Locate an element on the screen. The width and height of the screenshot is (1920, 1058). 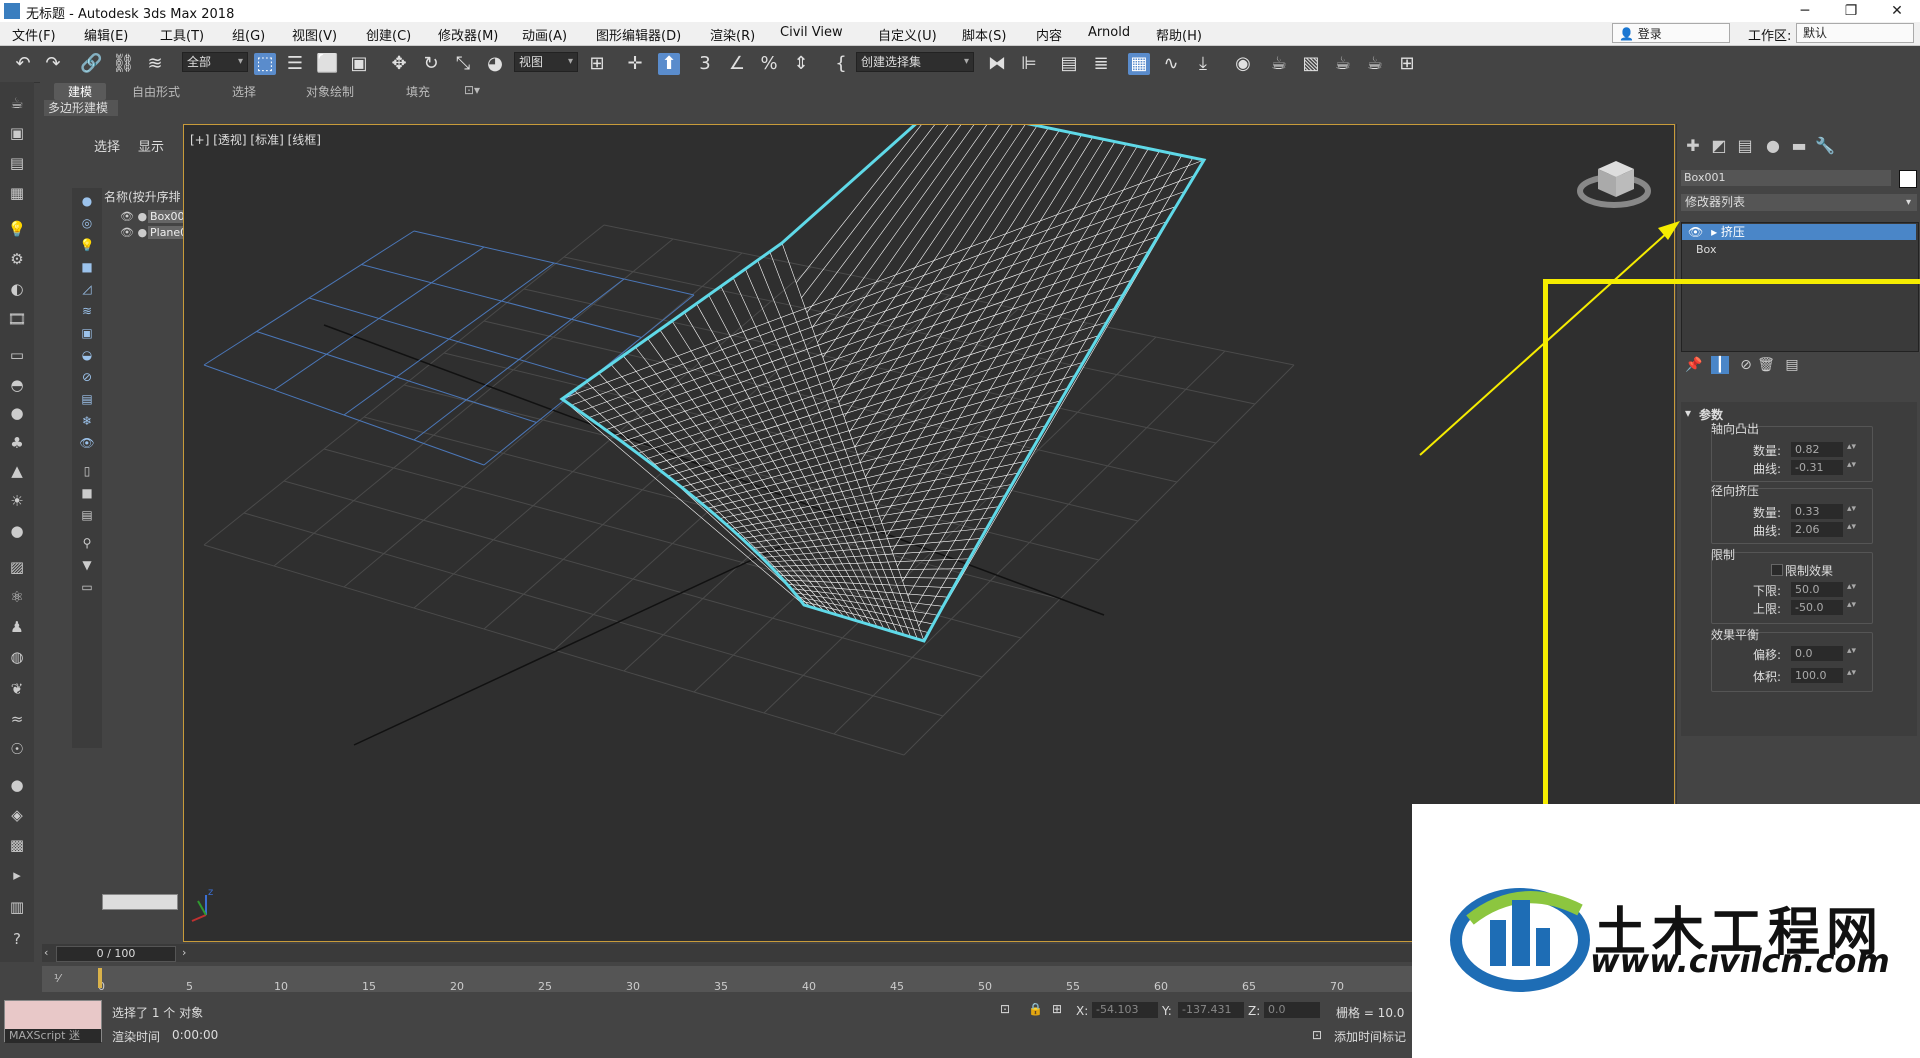
modifier-list-dropdown: 修改器列表 ▾ is located at coordinates (1799, 202).